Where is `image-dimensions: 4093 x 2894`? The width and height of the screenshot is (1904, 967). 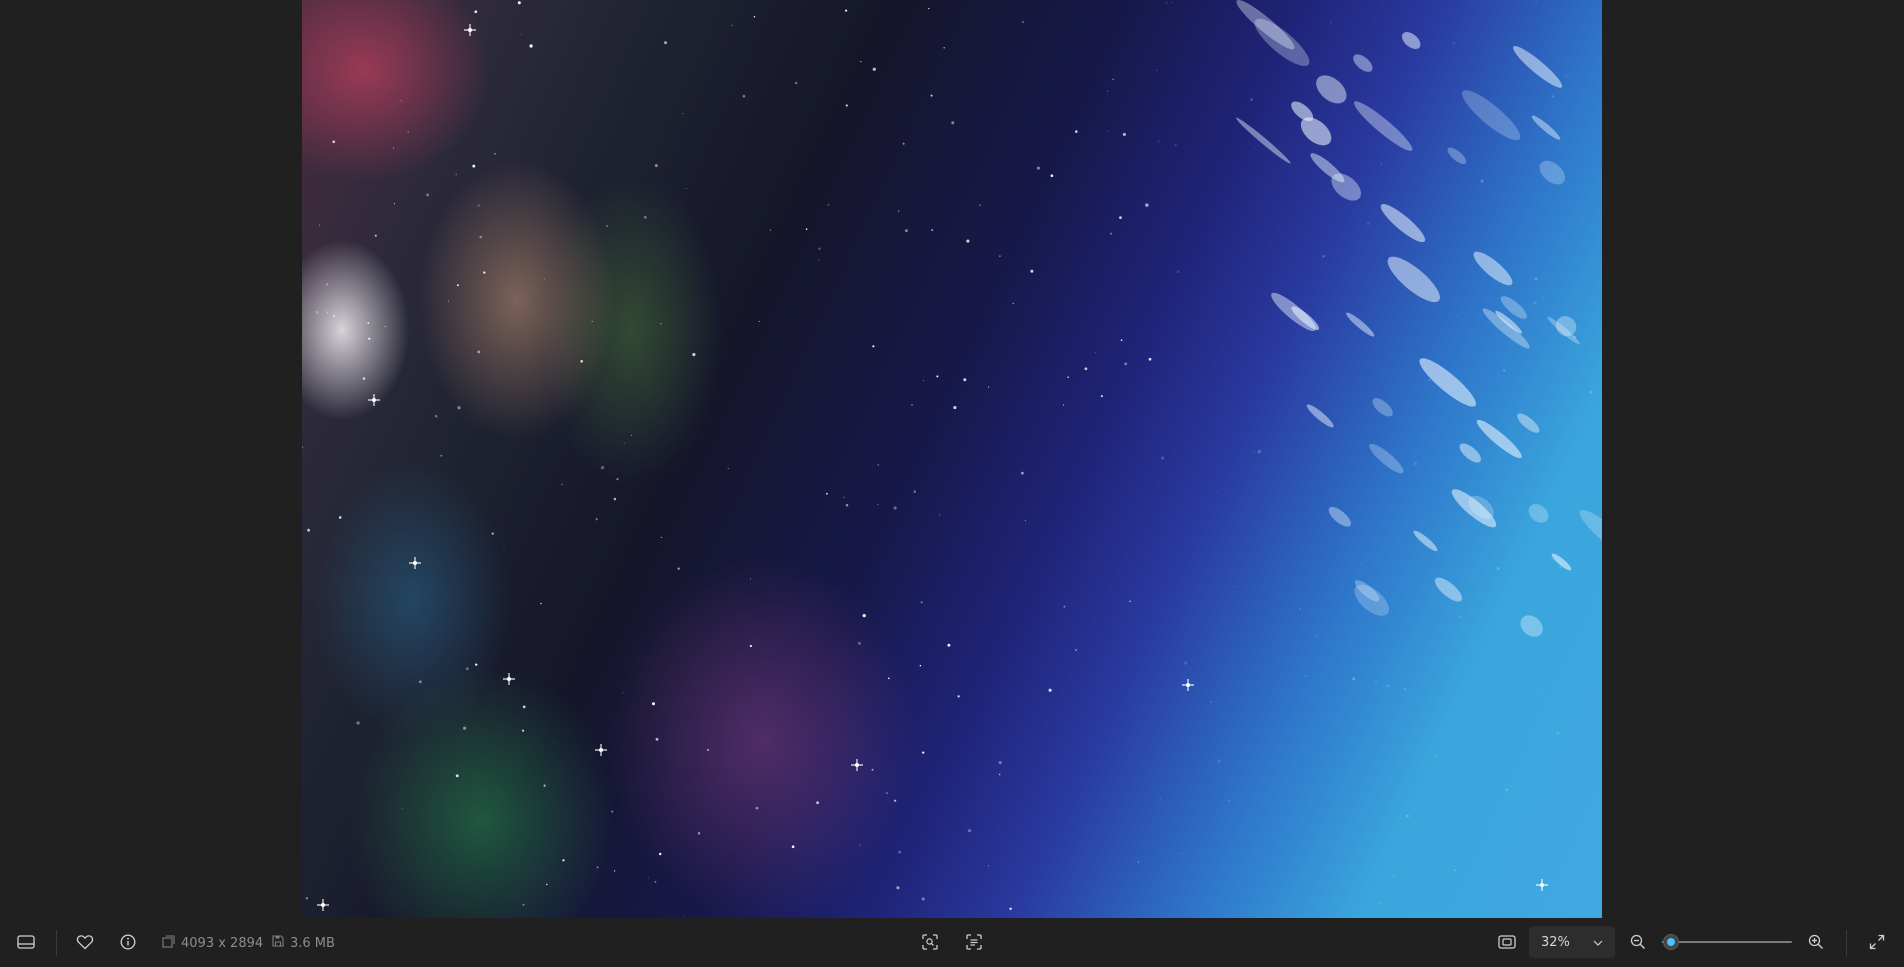
image-dimensions: 4093 x 2894 is located at coordinates (212, 943).